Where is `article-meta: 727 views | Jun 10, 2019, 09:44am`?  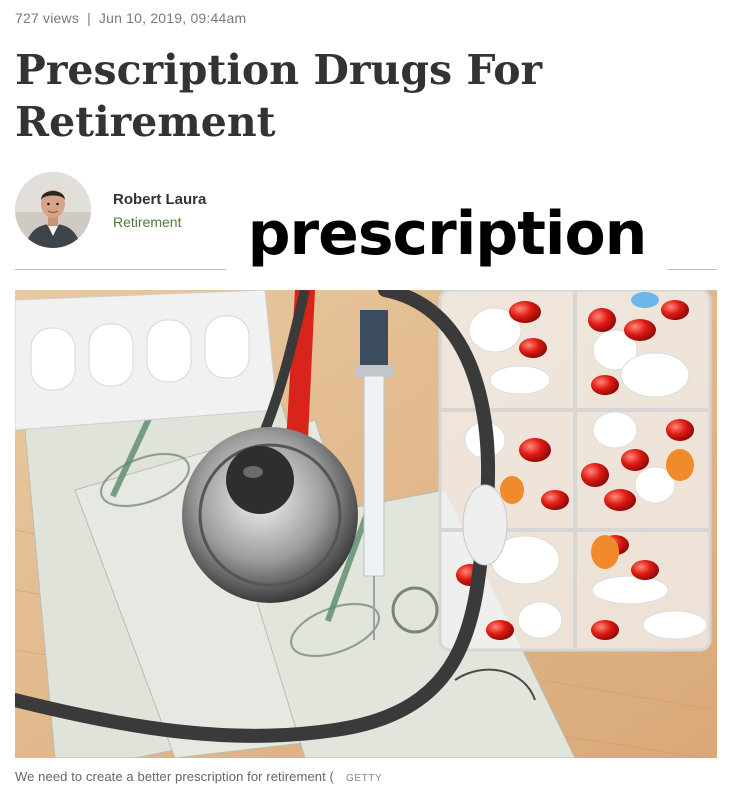 article-meta: 727 views | Jun 10, 2019, 09:44am is located at coordinates (130, 18).